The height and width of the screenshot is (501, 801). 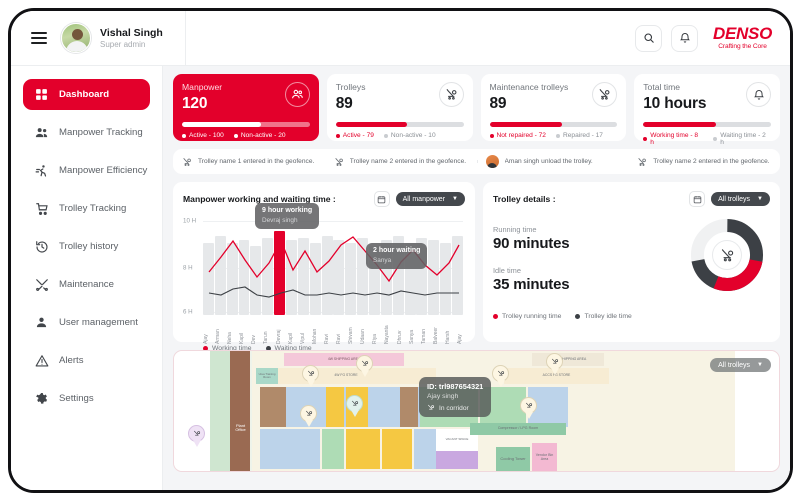 I want to click on donut-legend: Trolley running time Trolley idle time, so click(x=631, y=316).